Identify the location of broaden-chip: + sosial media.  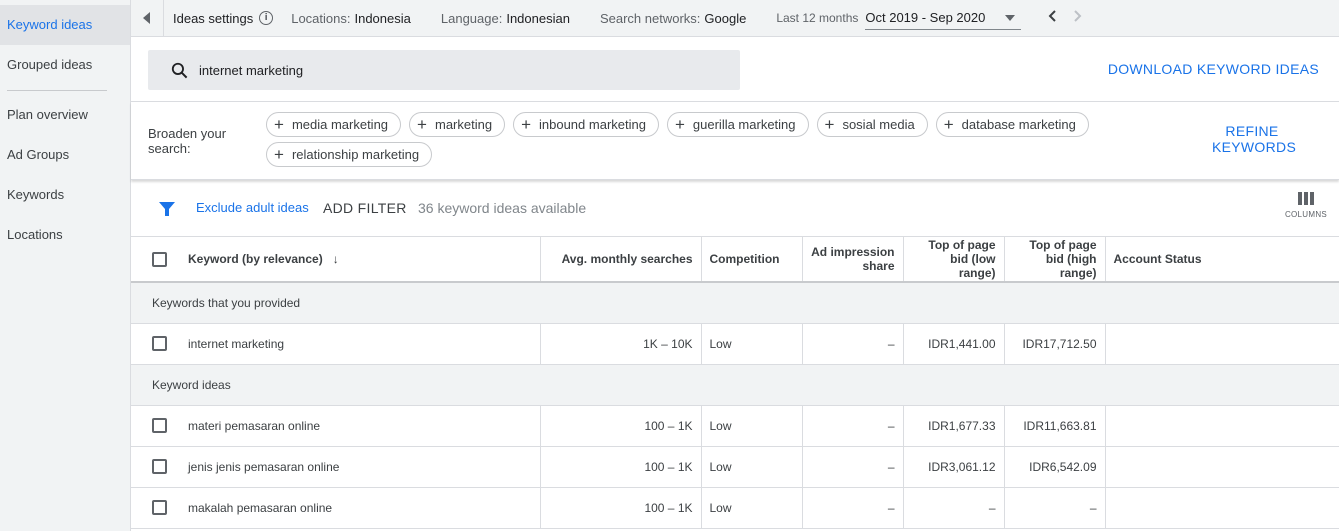
(872, 124).